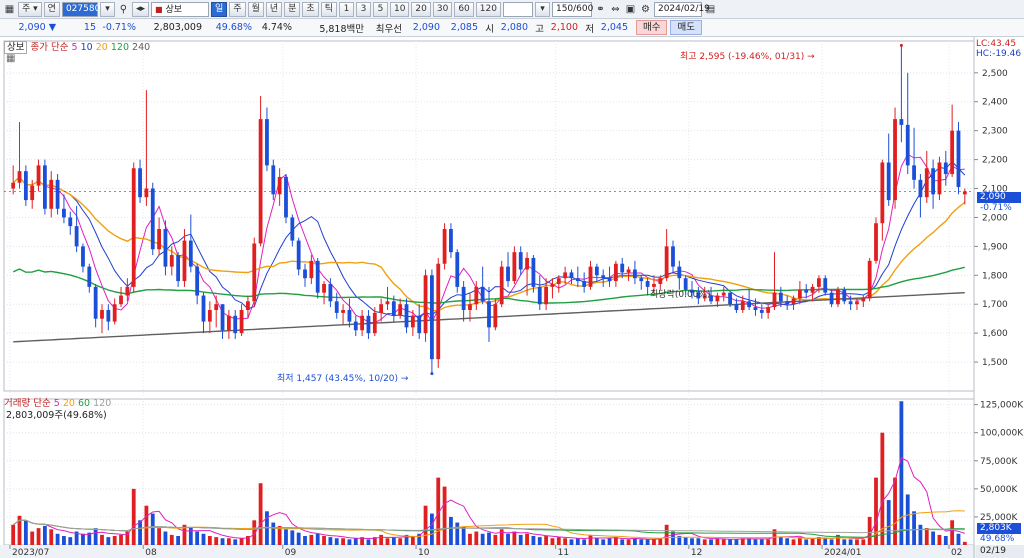 The height and width of the screenshot is (558, 1024). I want to click on tab-day: 일, so click(219, 9).